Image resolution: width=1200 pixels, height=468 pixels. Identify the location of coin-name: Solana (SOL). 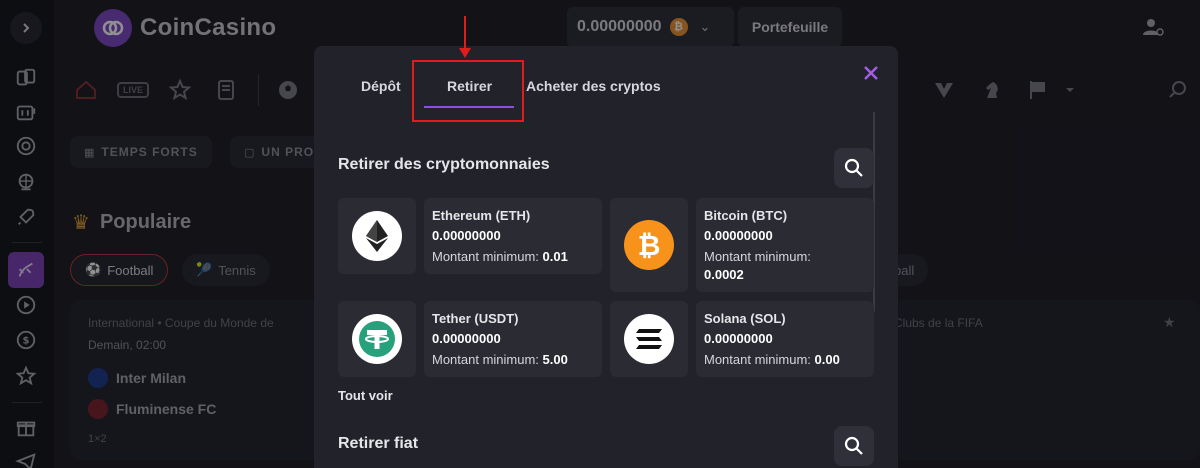
(745, 318).